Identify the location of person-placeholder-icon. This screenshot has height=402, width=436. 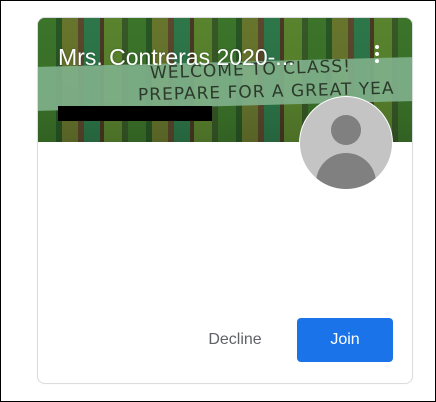
(346, 143).